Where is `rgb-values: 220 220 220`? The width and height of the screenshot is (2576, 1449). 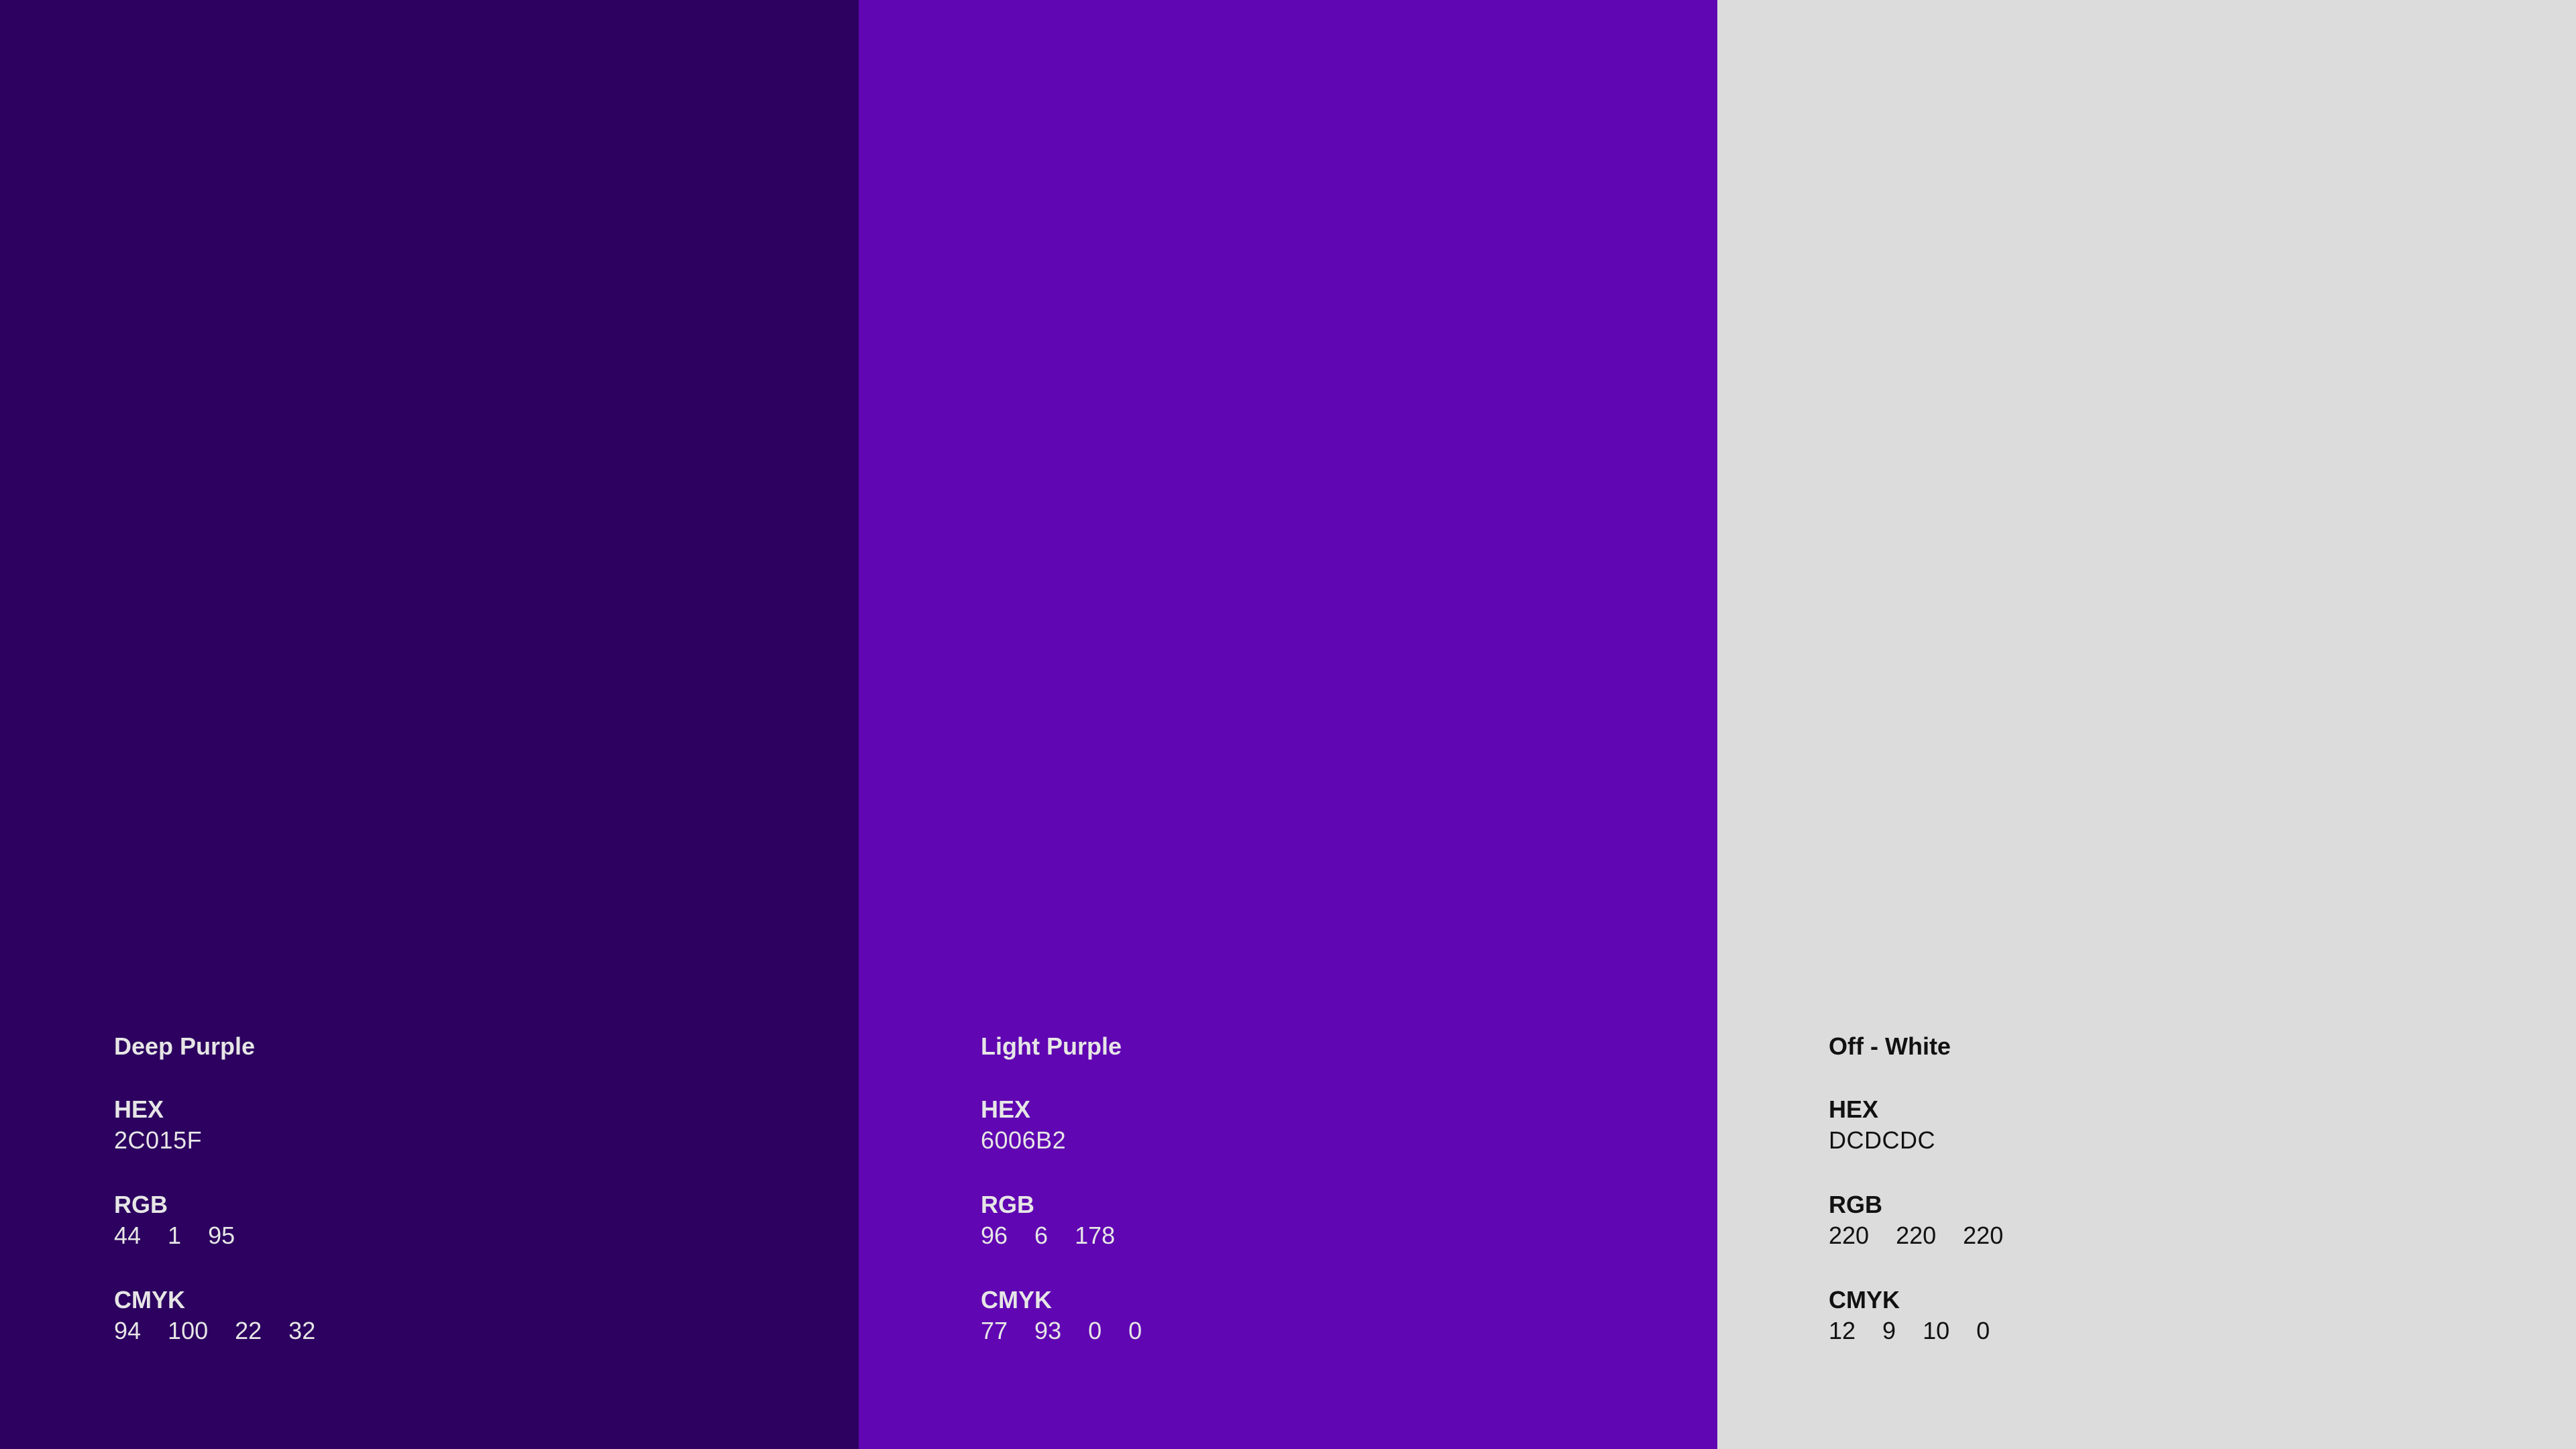
rgb-values: 220 220 220 is located at coordinates (1916, 1236).